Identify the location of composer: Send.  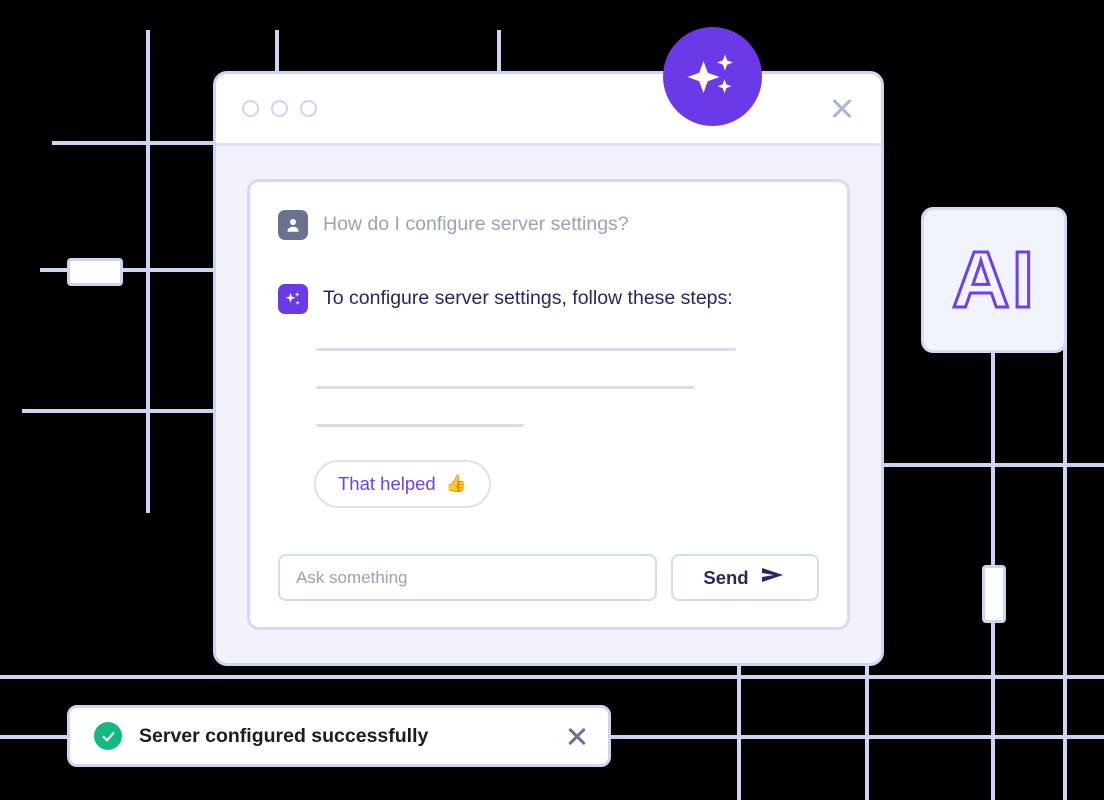
(548, 577).